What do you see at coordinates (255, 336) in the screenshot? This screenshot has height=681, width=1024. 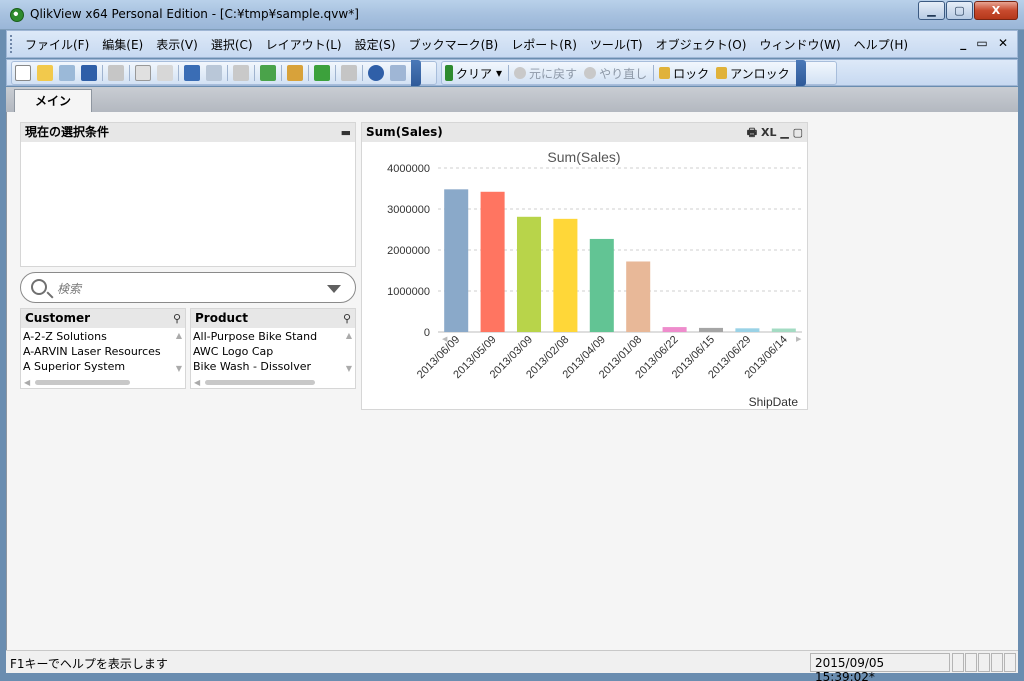 I see `list-item: All-Purpose Bike Stand` at bounding box center [255, 336].